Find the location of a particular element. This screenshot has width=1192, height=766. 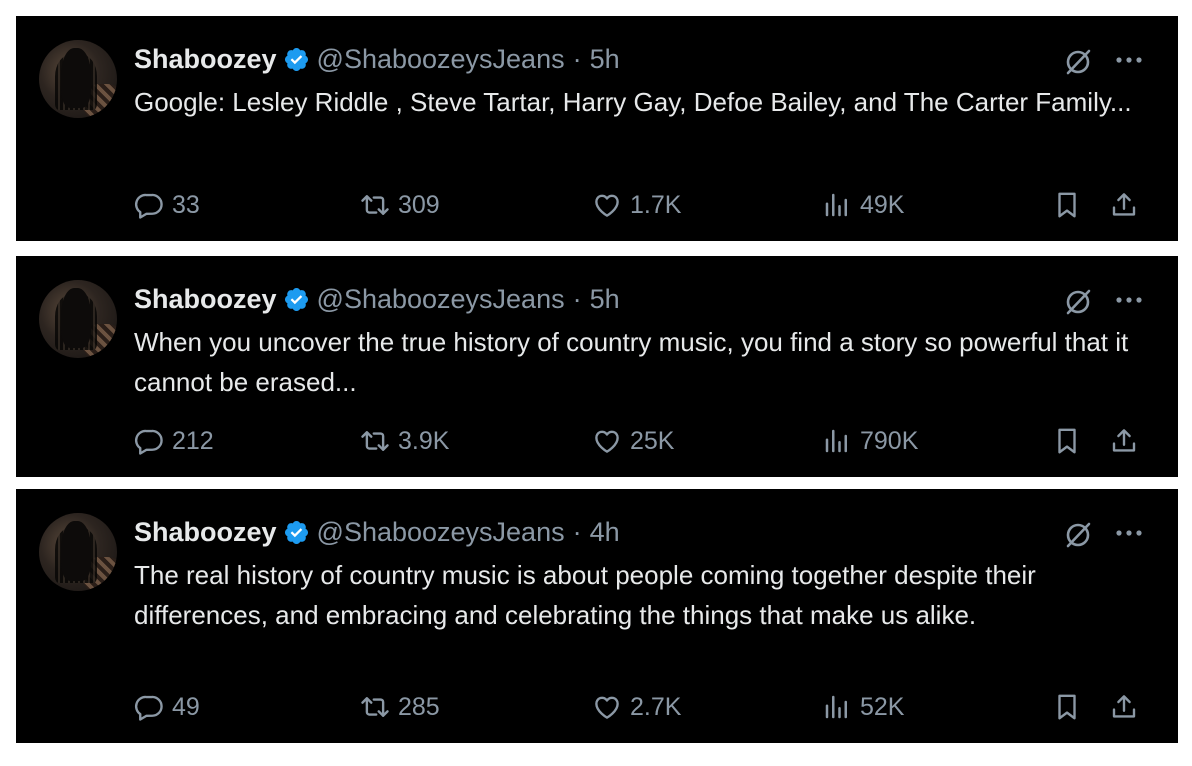

reply-button: 33 is located at coordinates (167, 205).